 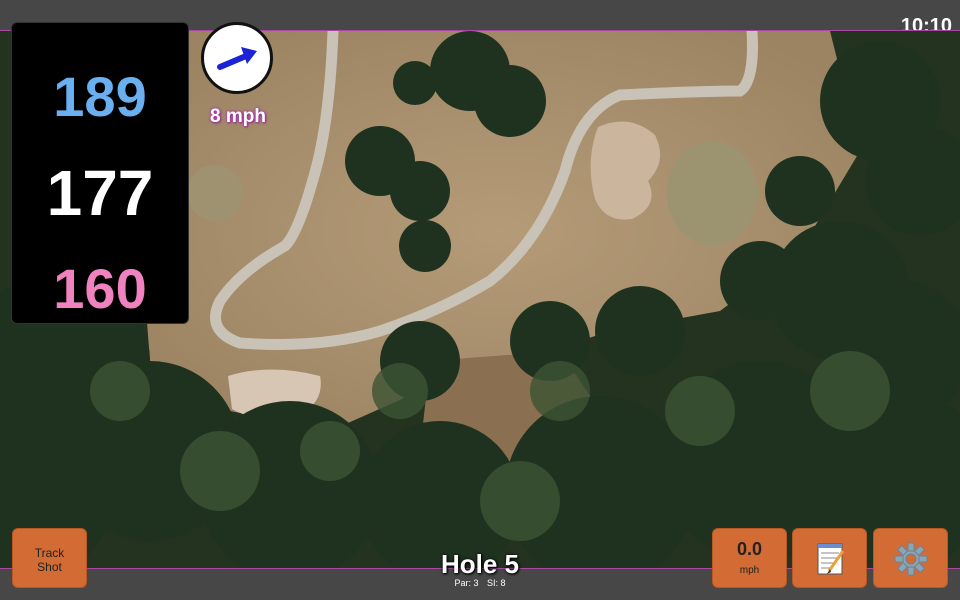 What do you see at coordinates (749, 549) in the screenshot?
I see `speed-value: 0.0` at bounding box center [749, 549].